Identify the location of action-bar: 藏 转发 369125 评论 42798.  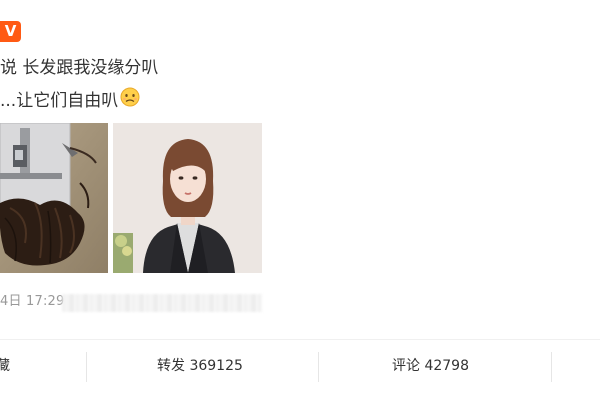
(300, 367).